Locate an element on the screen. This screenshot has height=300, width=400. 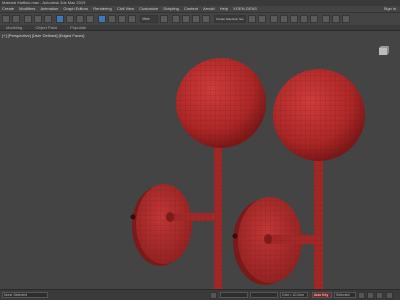
redo-icon is located at coordinates (16, 19).